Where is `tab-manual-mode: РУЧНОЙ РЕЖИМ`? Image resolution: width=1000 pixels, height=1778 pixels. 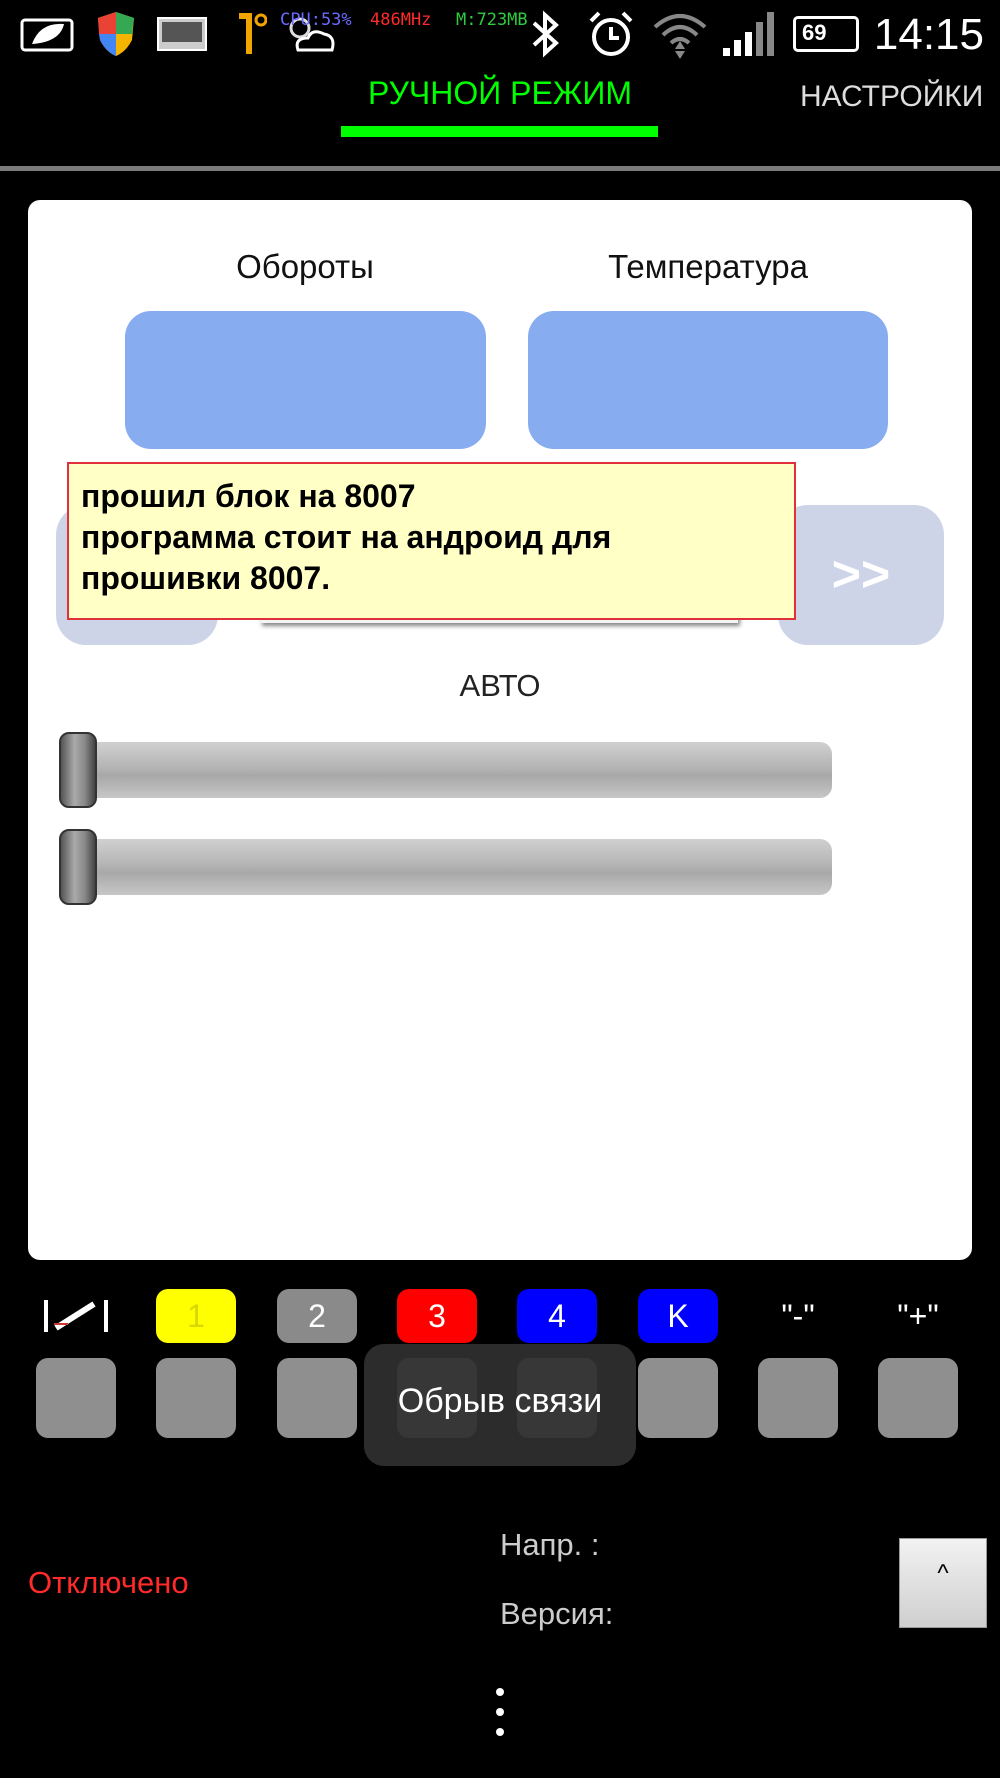
tab-manual-mode: РУЧНОЙ РЕЖИМ is located at coordinates (500, 93).